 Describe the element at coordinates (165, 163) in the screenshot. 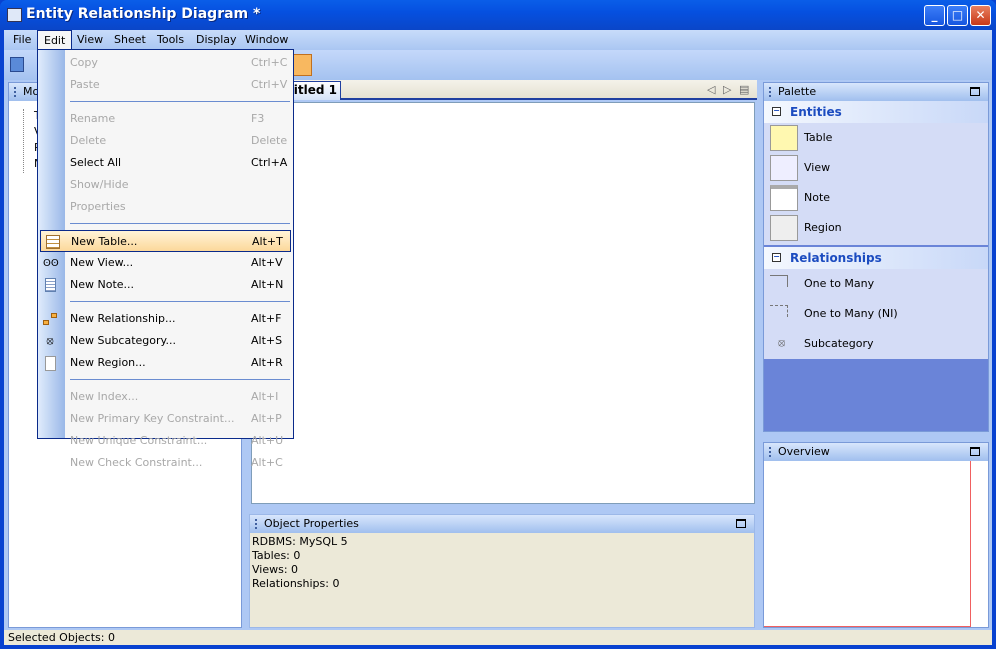

I see `menu-item-select-all: Select All Ctrl+A` at that location.